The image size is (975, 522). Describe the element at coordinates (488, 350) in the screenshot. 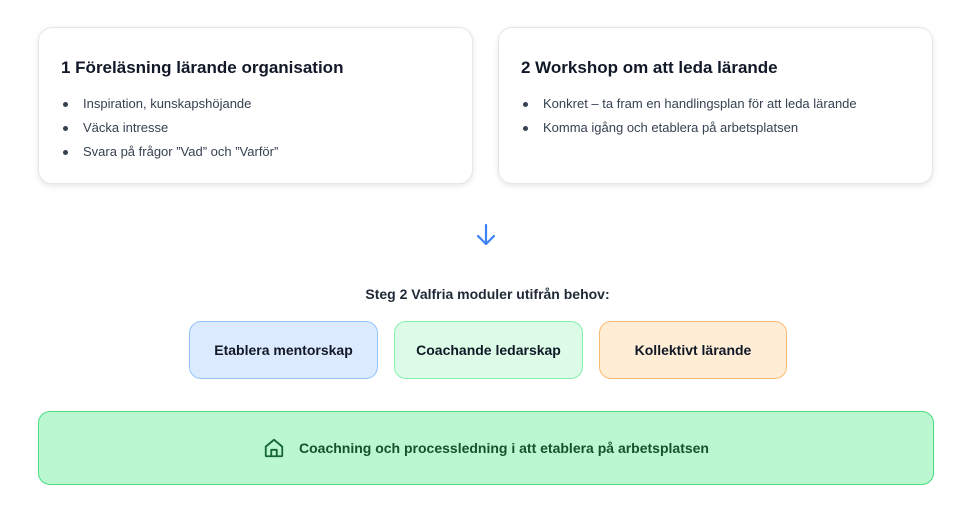

I see `module-coaching-leadership: Coachande ledarskap` at that location.